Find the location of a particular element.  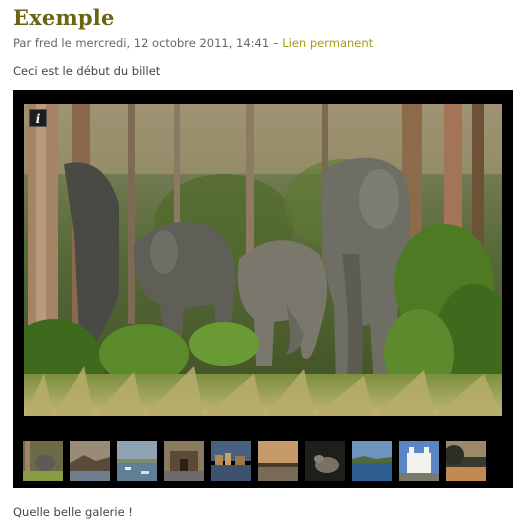

white-church-thumbnail is located at coordinates (419, 461).